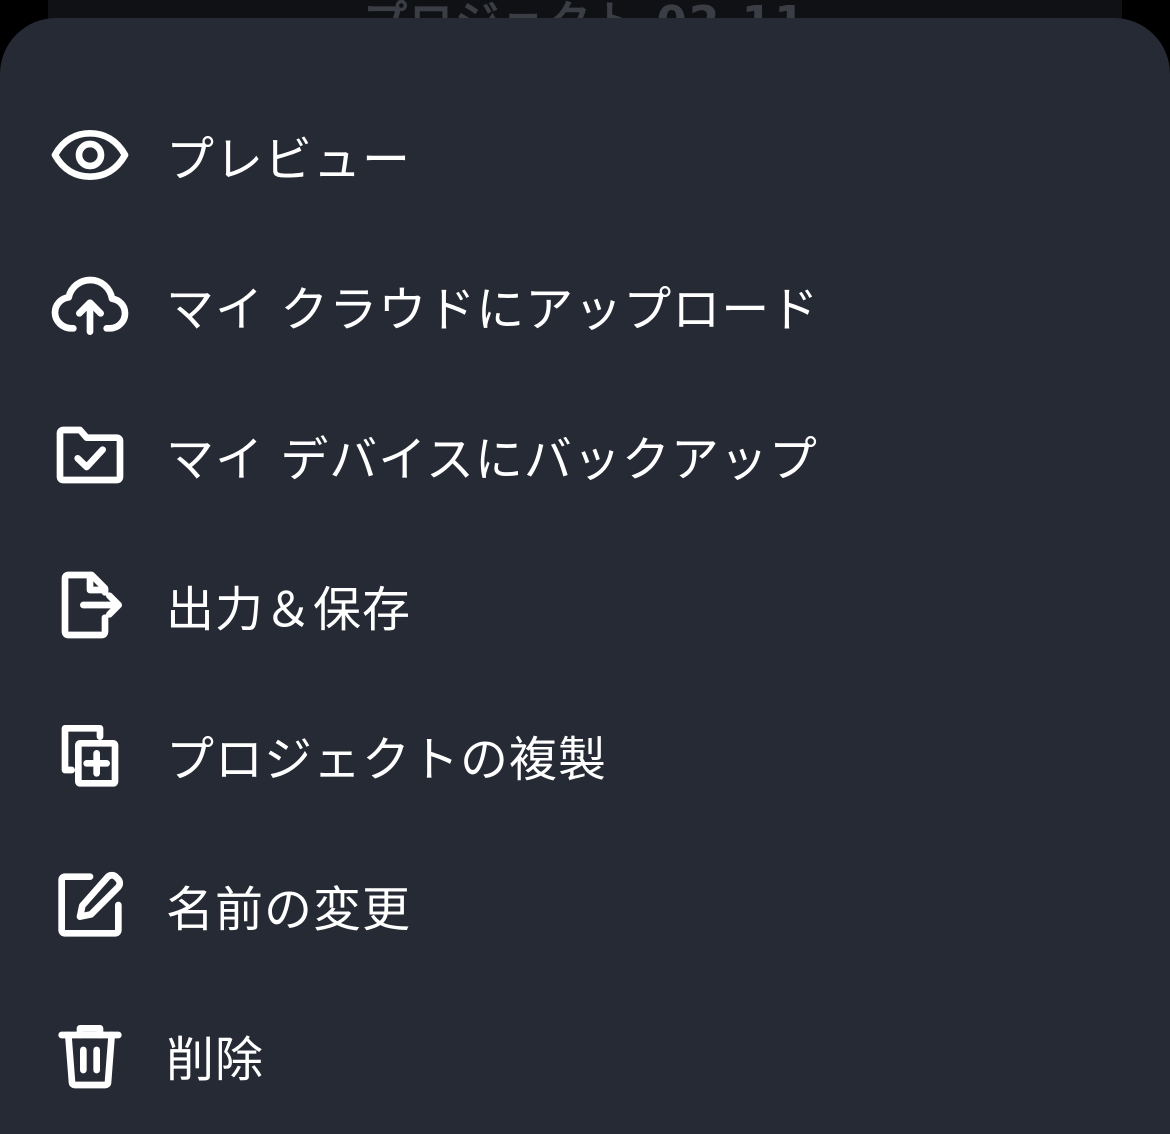  I want to click on menu-item-label: プロジェクトの複製, so click(387, 760).